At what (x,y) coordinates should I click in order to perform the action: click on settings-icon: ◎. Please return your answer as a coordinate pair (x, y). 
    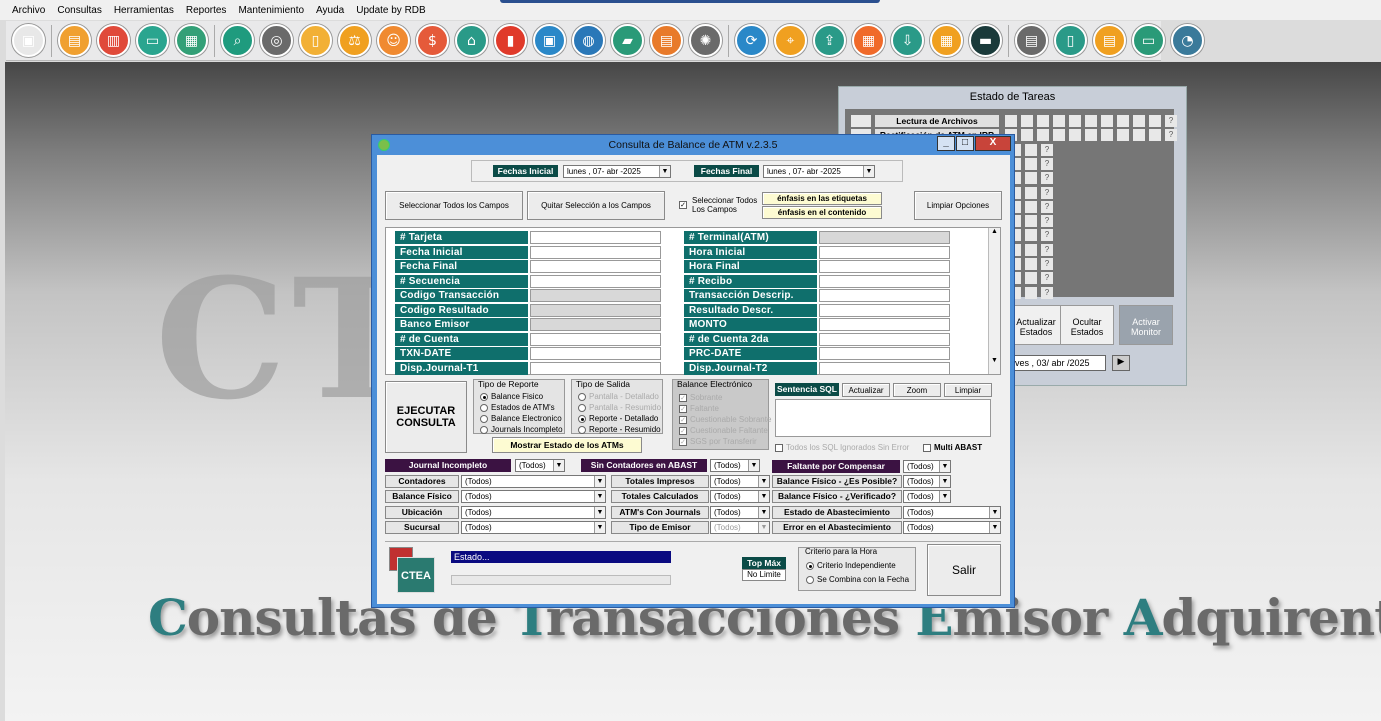
    Looking at the image, I should click on (276, 40).